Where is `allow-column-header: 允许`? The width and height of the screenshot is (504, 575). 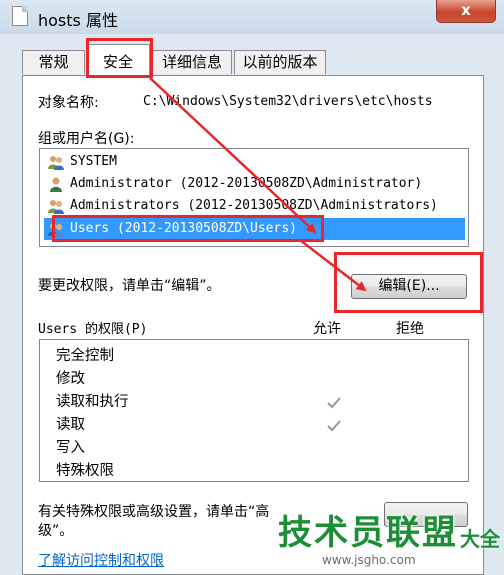 allow-column-header: 允许 is located at coordinates (327, 329).